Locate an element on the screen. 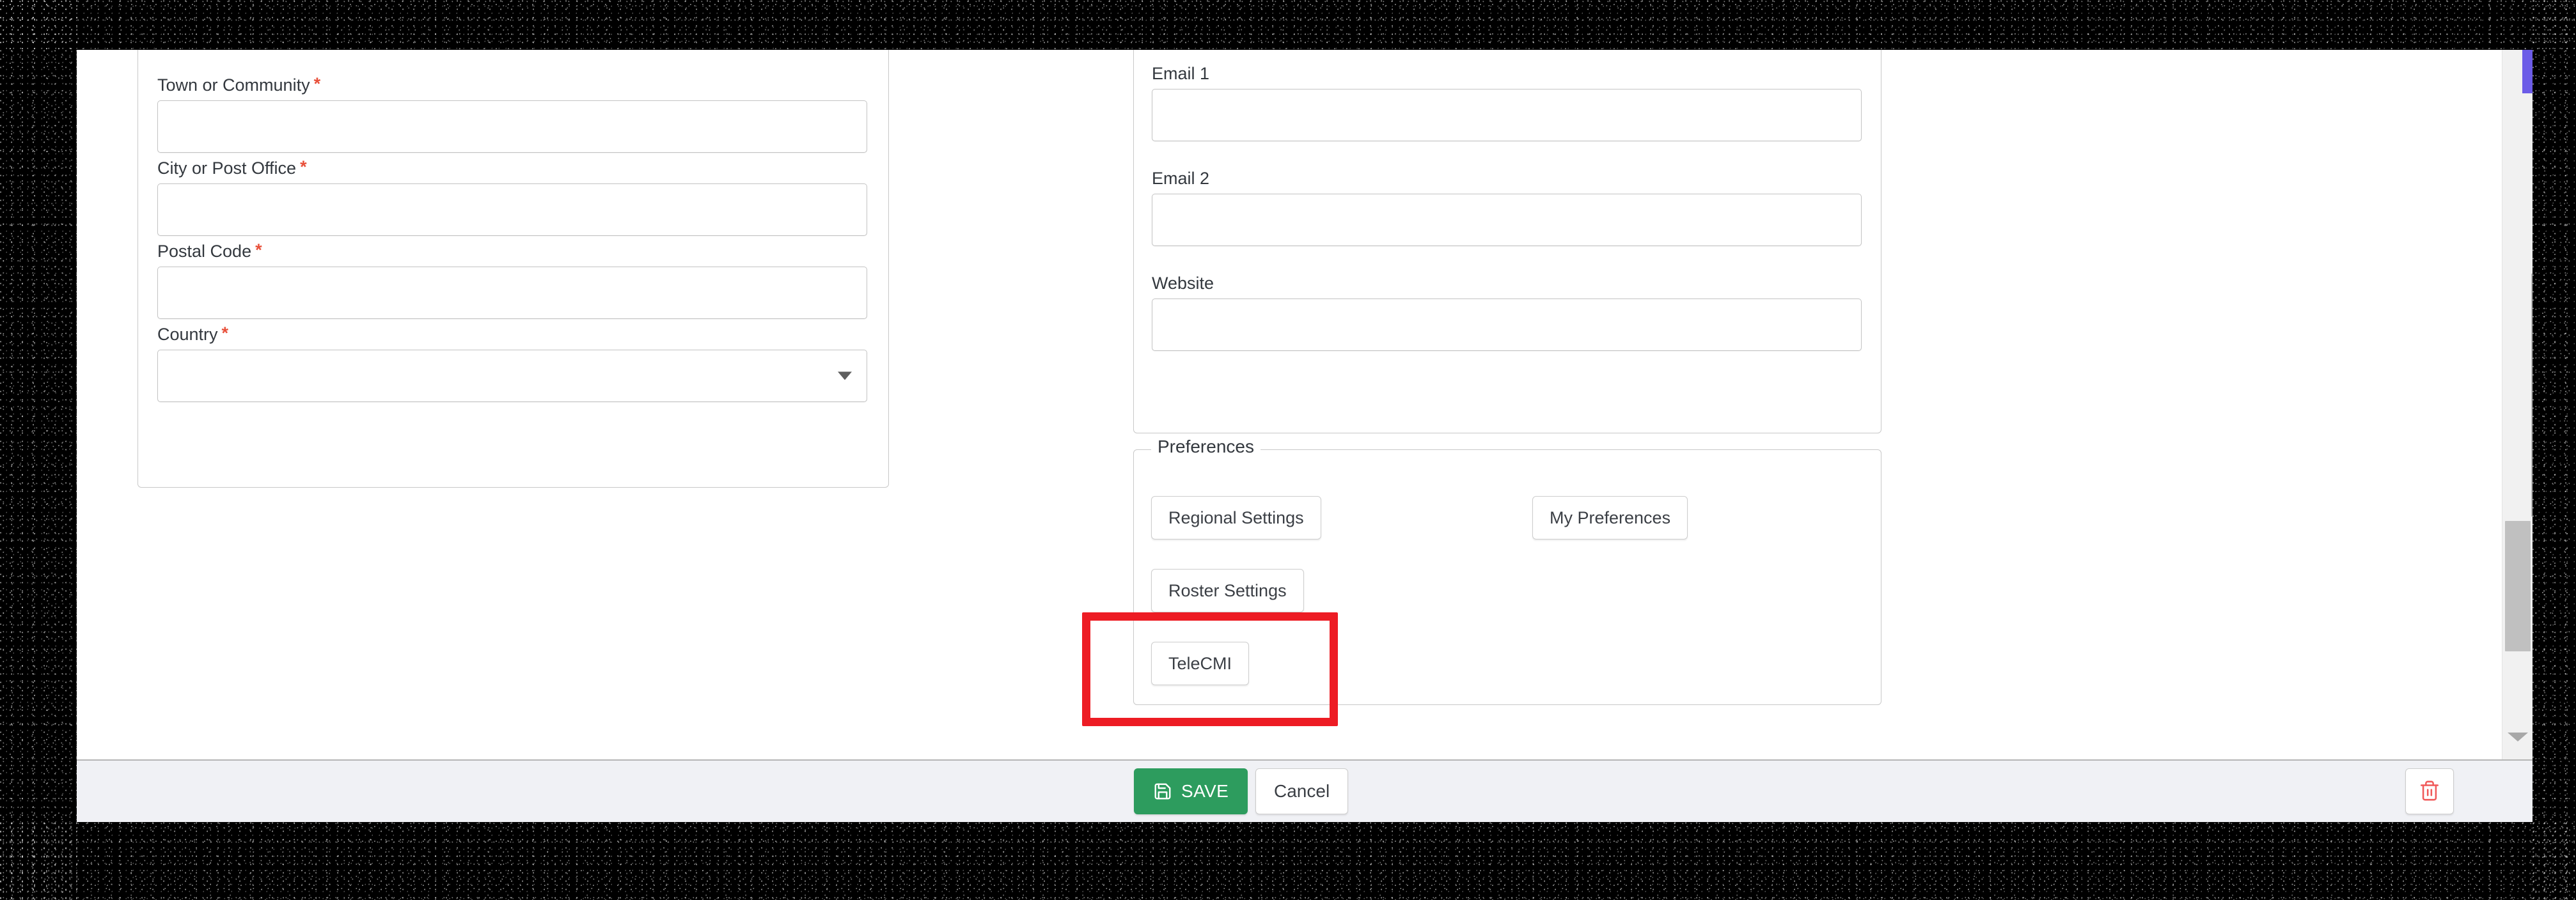 The width and height of the screenshot is (2576, 900). vertical-scrollbar is located at coordinates (2517, 404).